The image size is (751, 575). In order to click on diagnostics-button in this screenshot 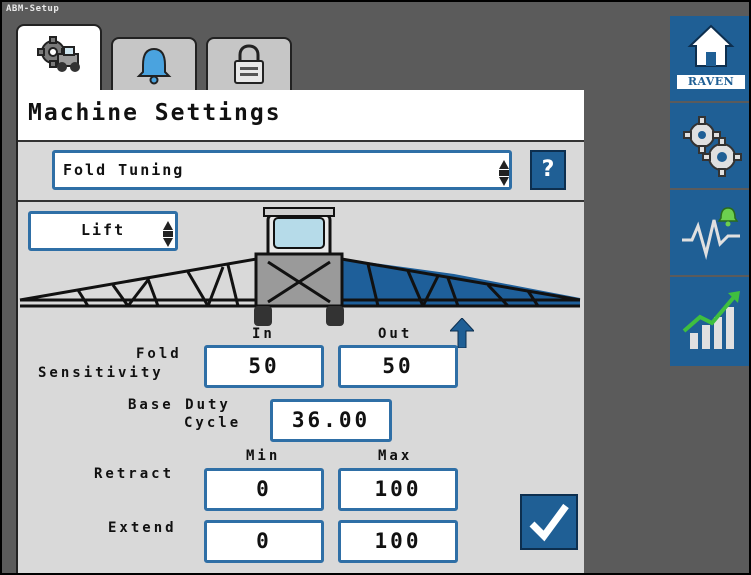, I will do `click(709, 233)`.